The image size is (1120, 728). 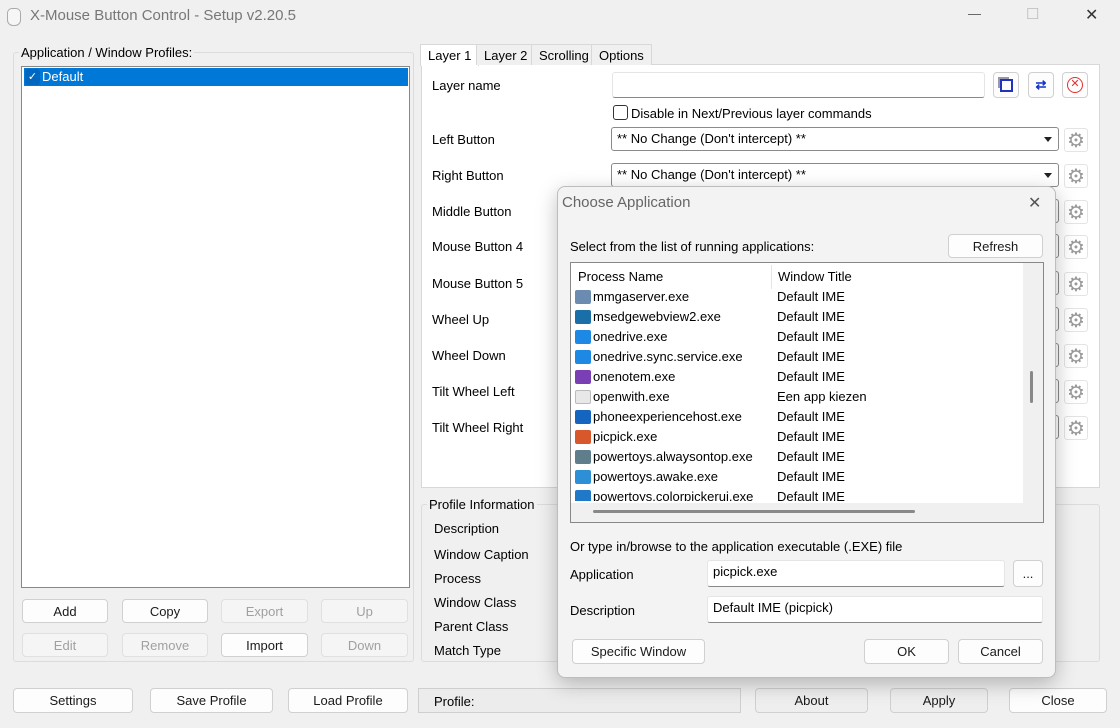 I want to click on phone-link-icon, so click(x=583, y=417).